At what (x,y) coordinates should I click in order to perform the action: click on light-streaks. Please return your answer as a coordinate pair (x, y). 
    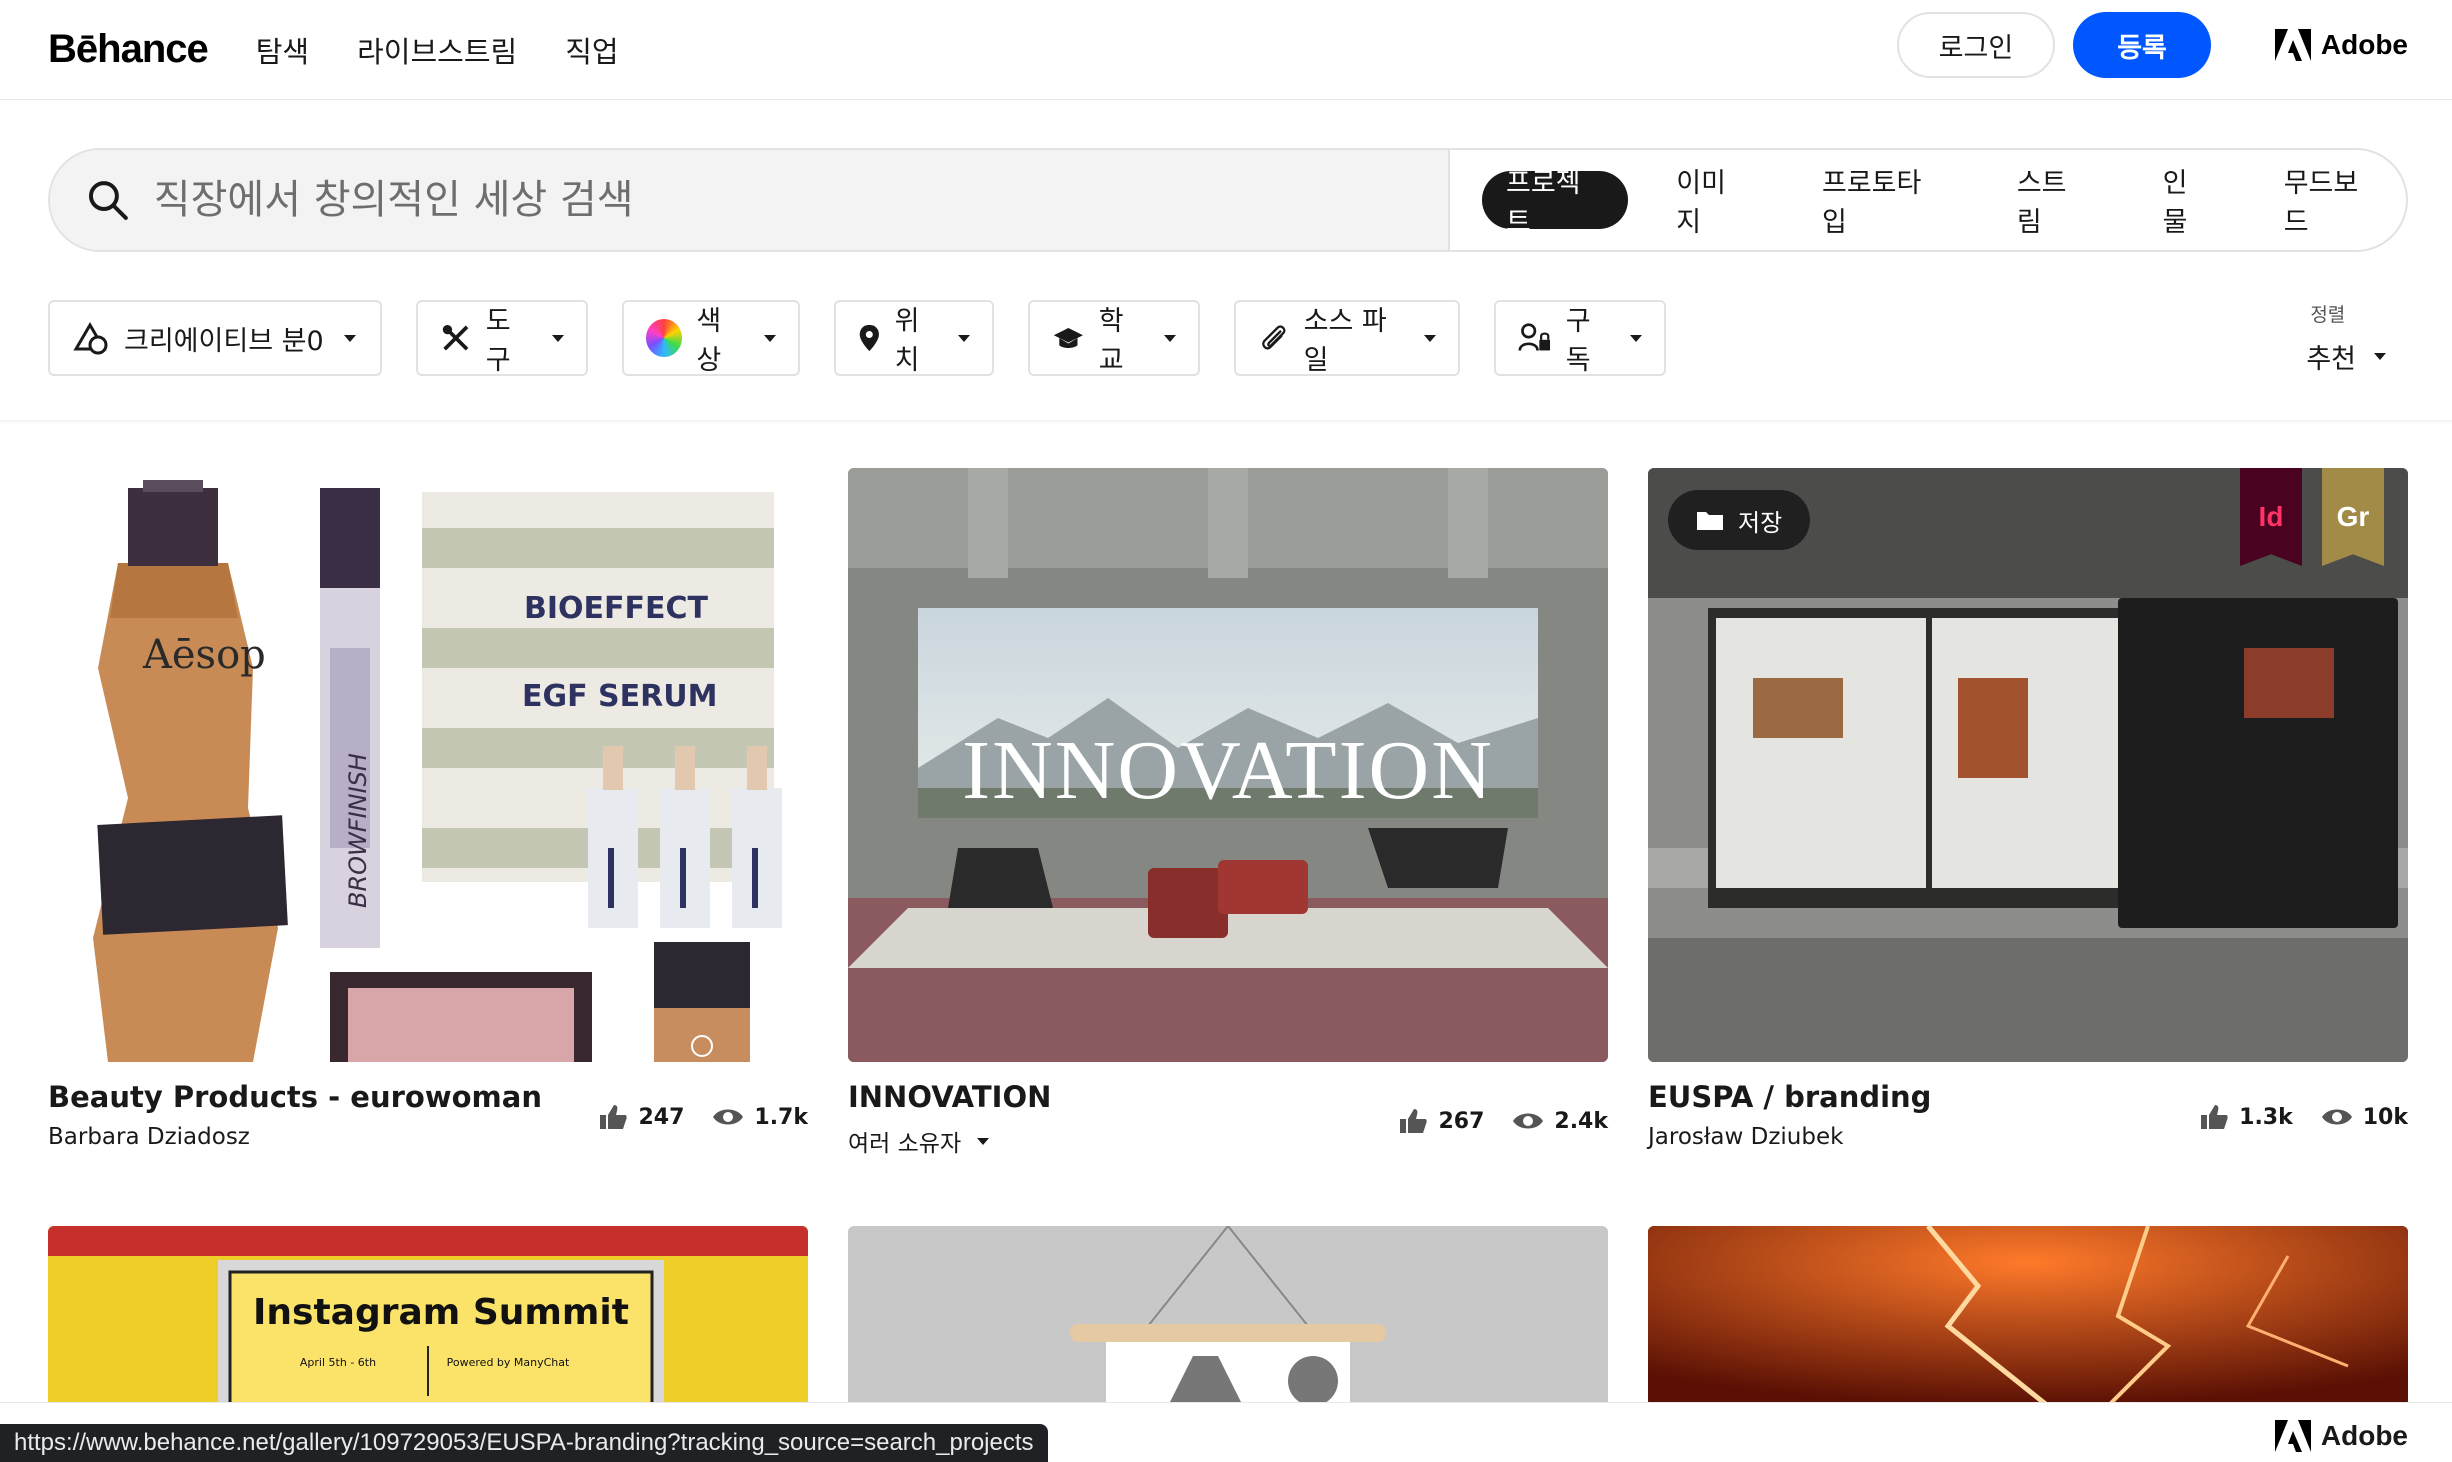
    Looking at the image, I should click on (2028, 1316).